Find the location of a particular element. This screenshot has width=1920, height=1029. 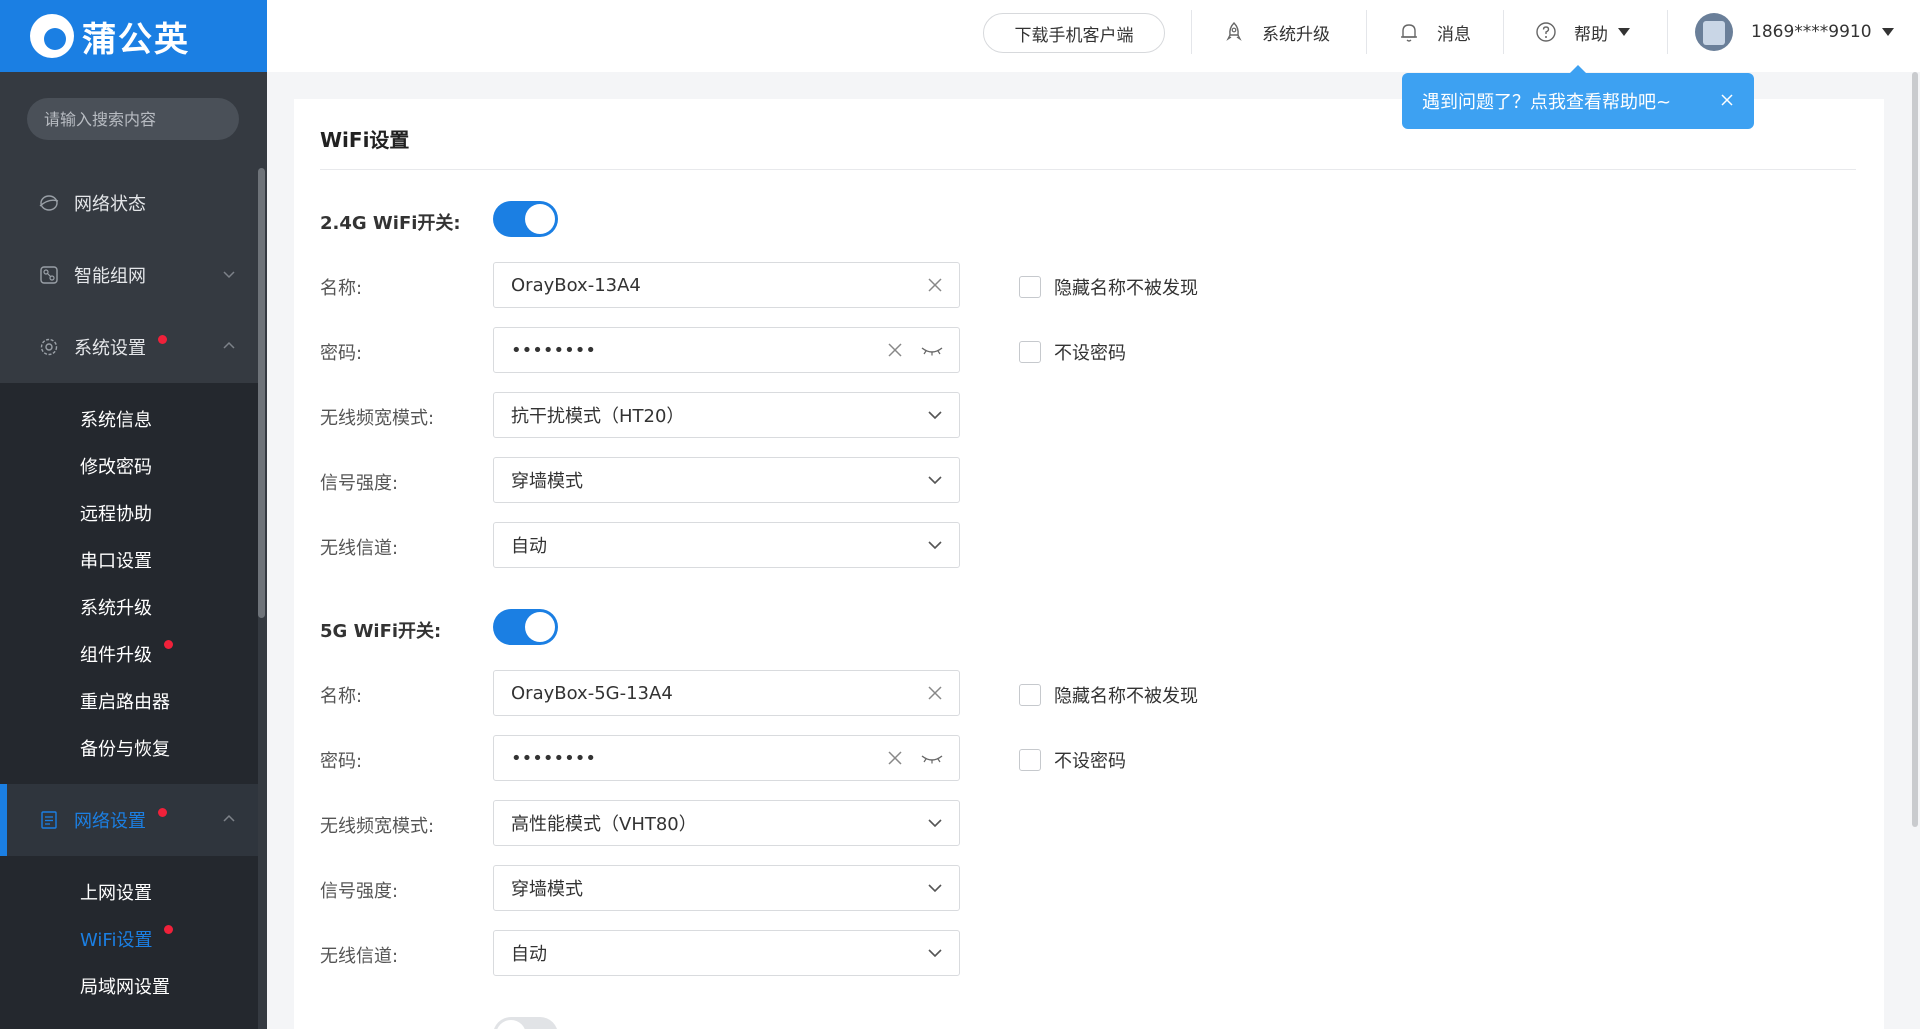

page-scrollbar is located at coordinates (1915, 550).